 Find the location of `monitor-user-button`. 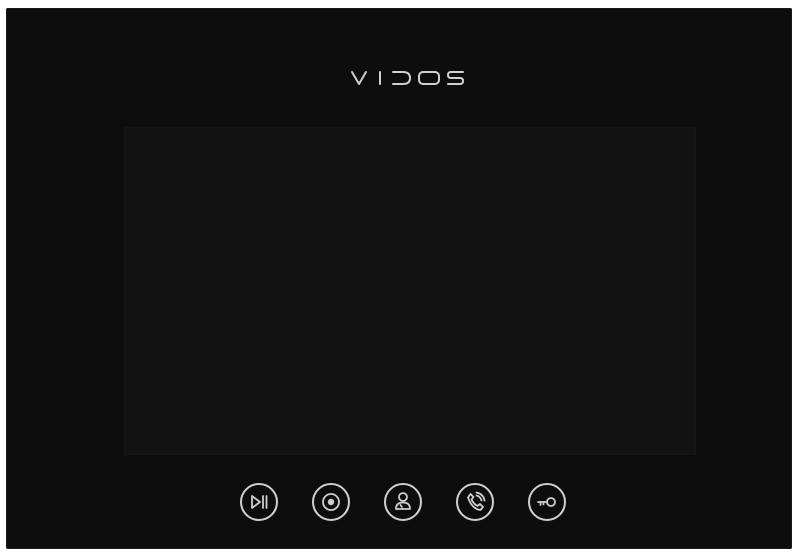

monitor-user-button is located at coordinates (403, 502).